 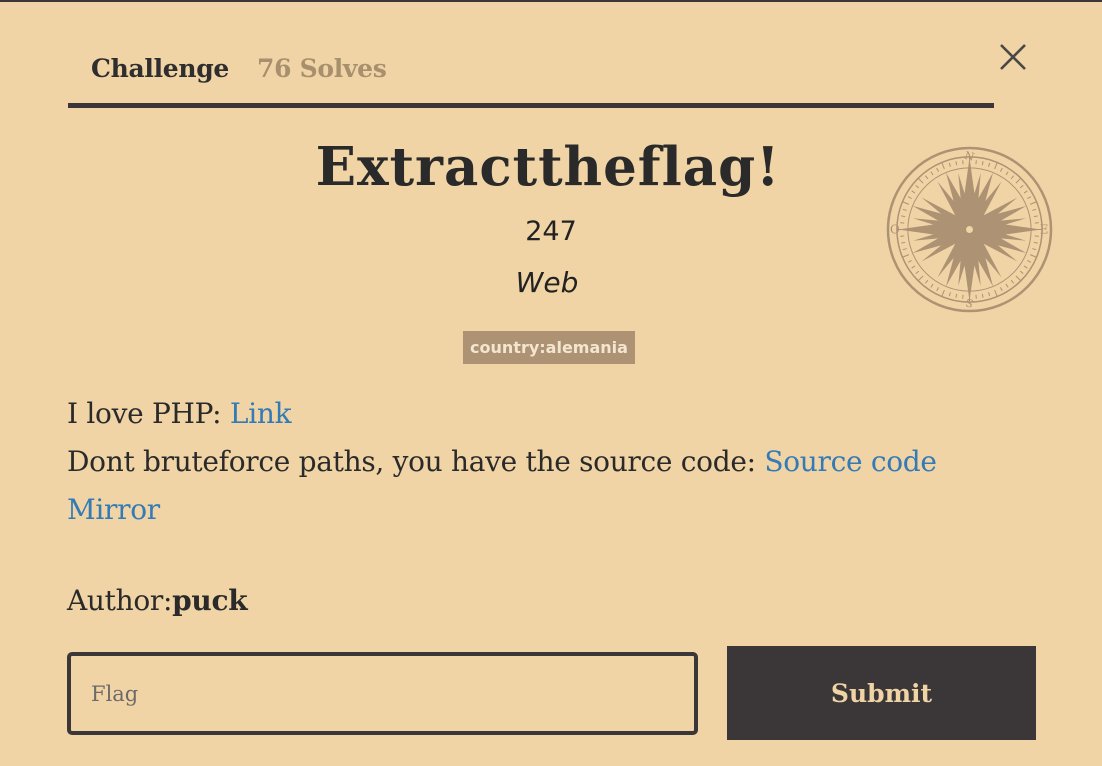 What do you see at coordinates (382, 693) in the screenshot?
I see `flag-input` at bounding box center [382, 693].